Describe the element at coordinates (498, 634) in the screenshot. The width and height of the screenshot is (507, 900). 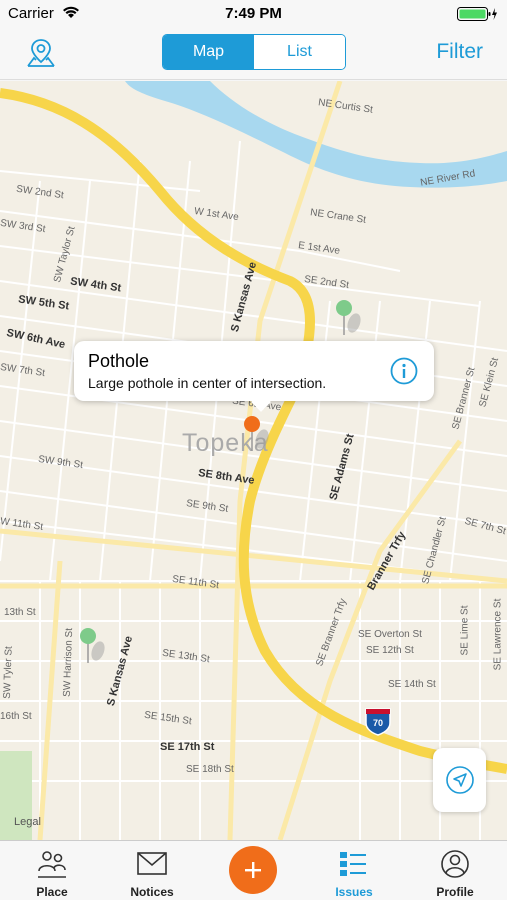
I see `street-label: SE Lawrence St` at that location.